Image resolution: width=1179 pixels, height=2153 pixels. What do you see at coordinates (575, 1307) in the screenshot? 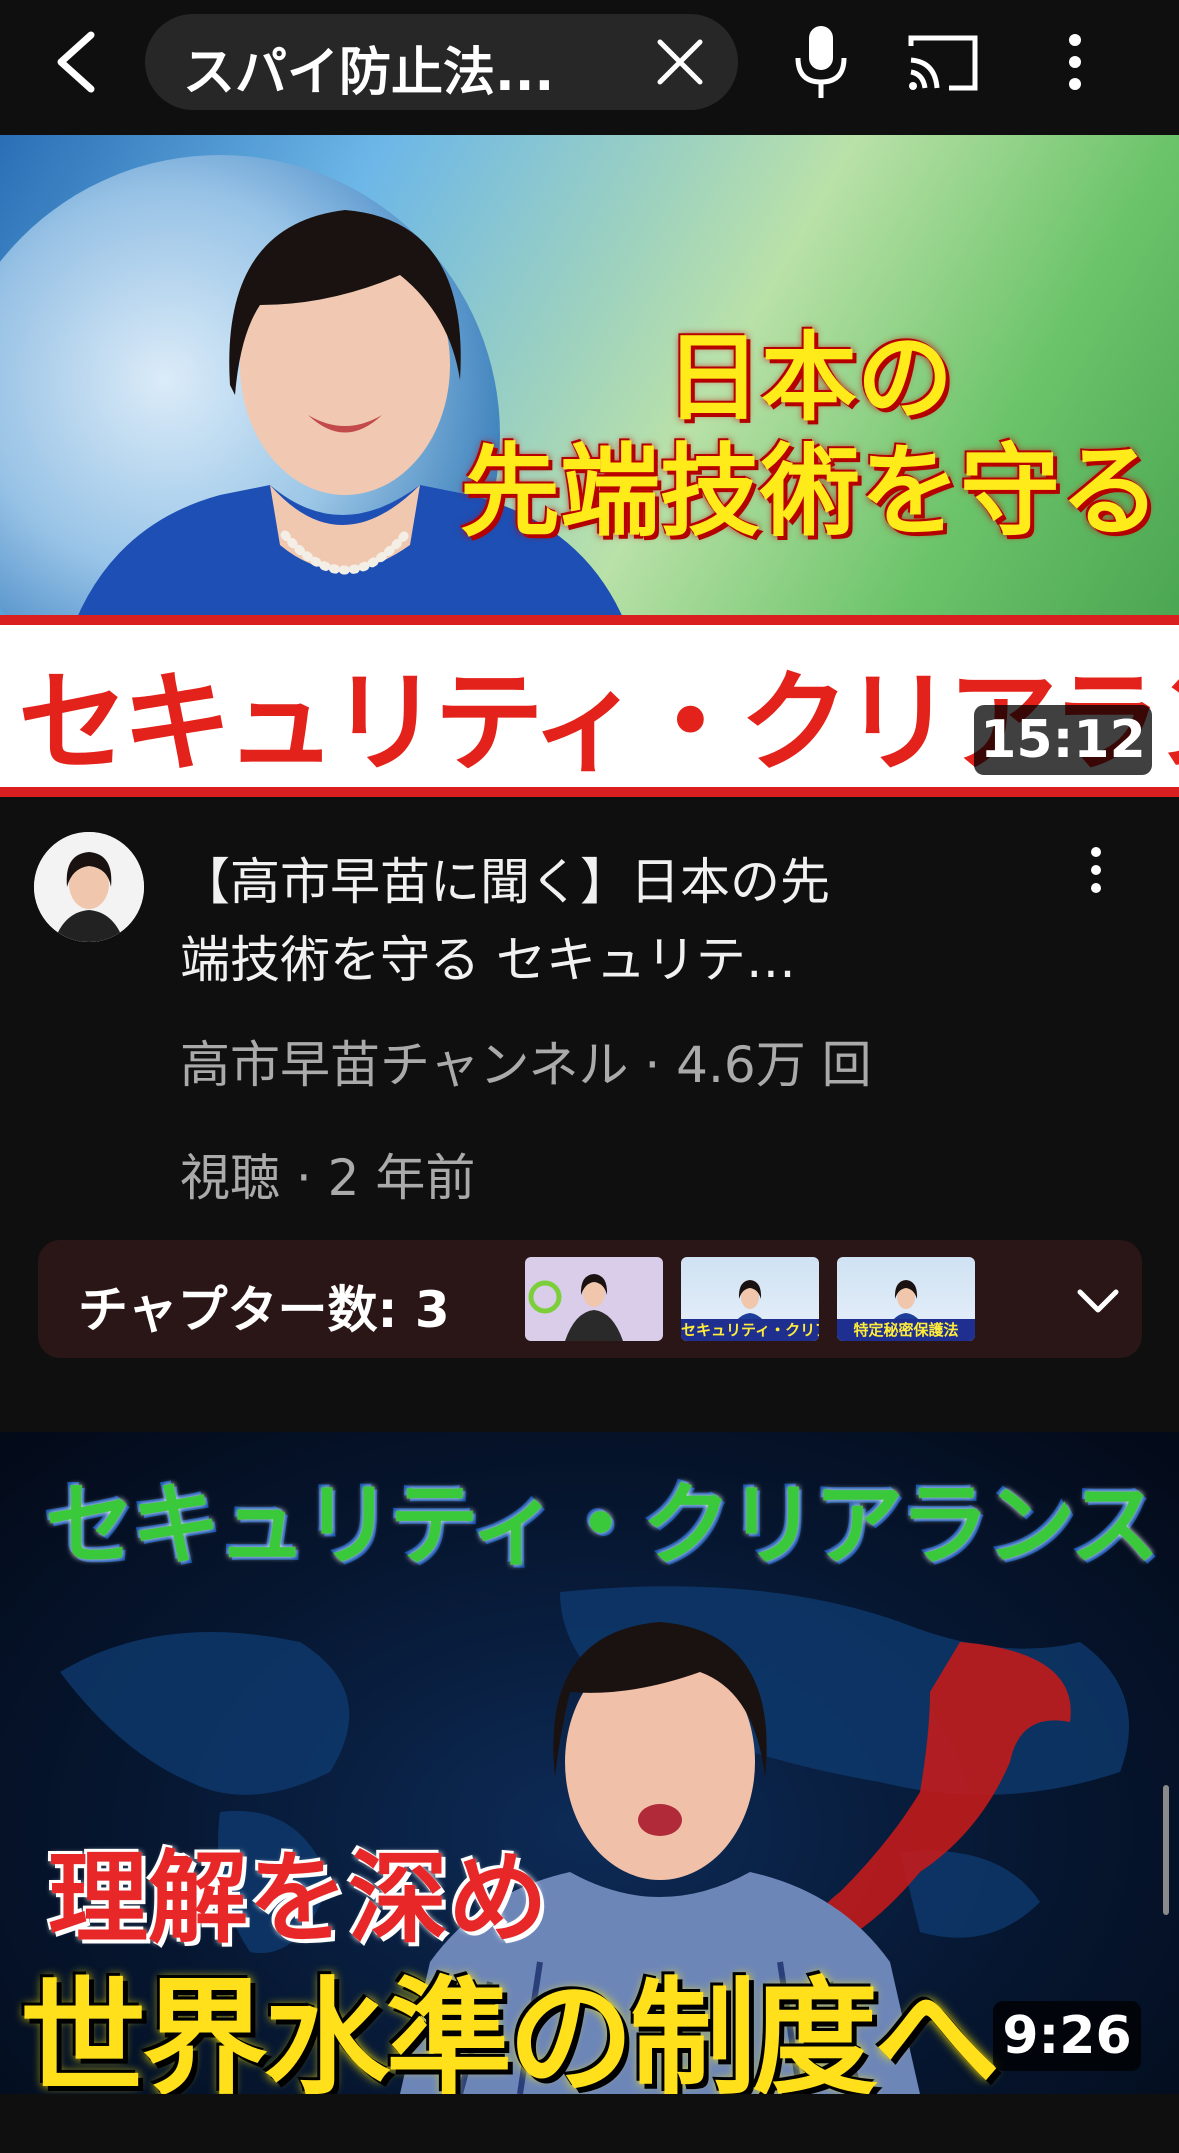
I see `chapter-image` at bounding box center [575, 1307].